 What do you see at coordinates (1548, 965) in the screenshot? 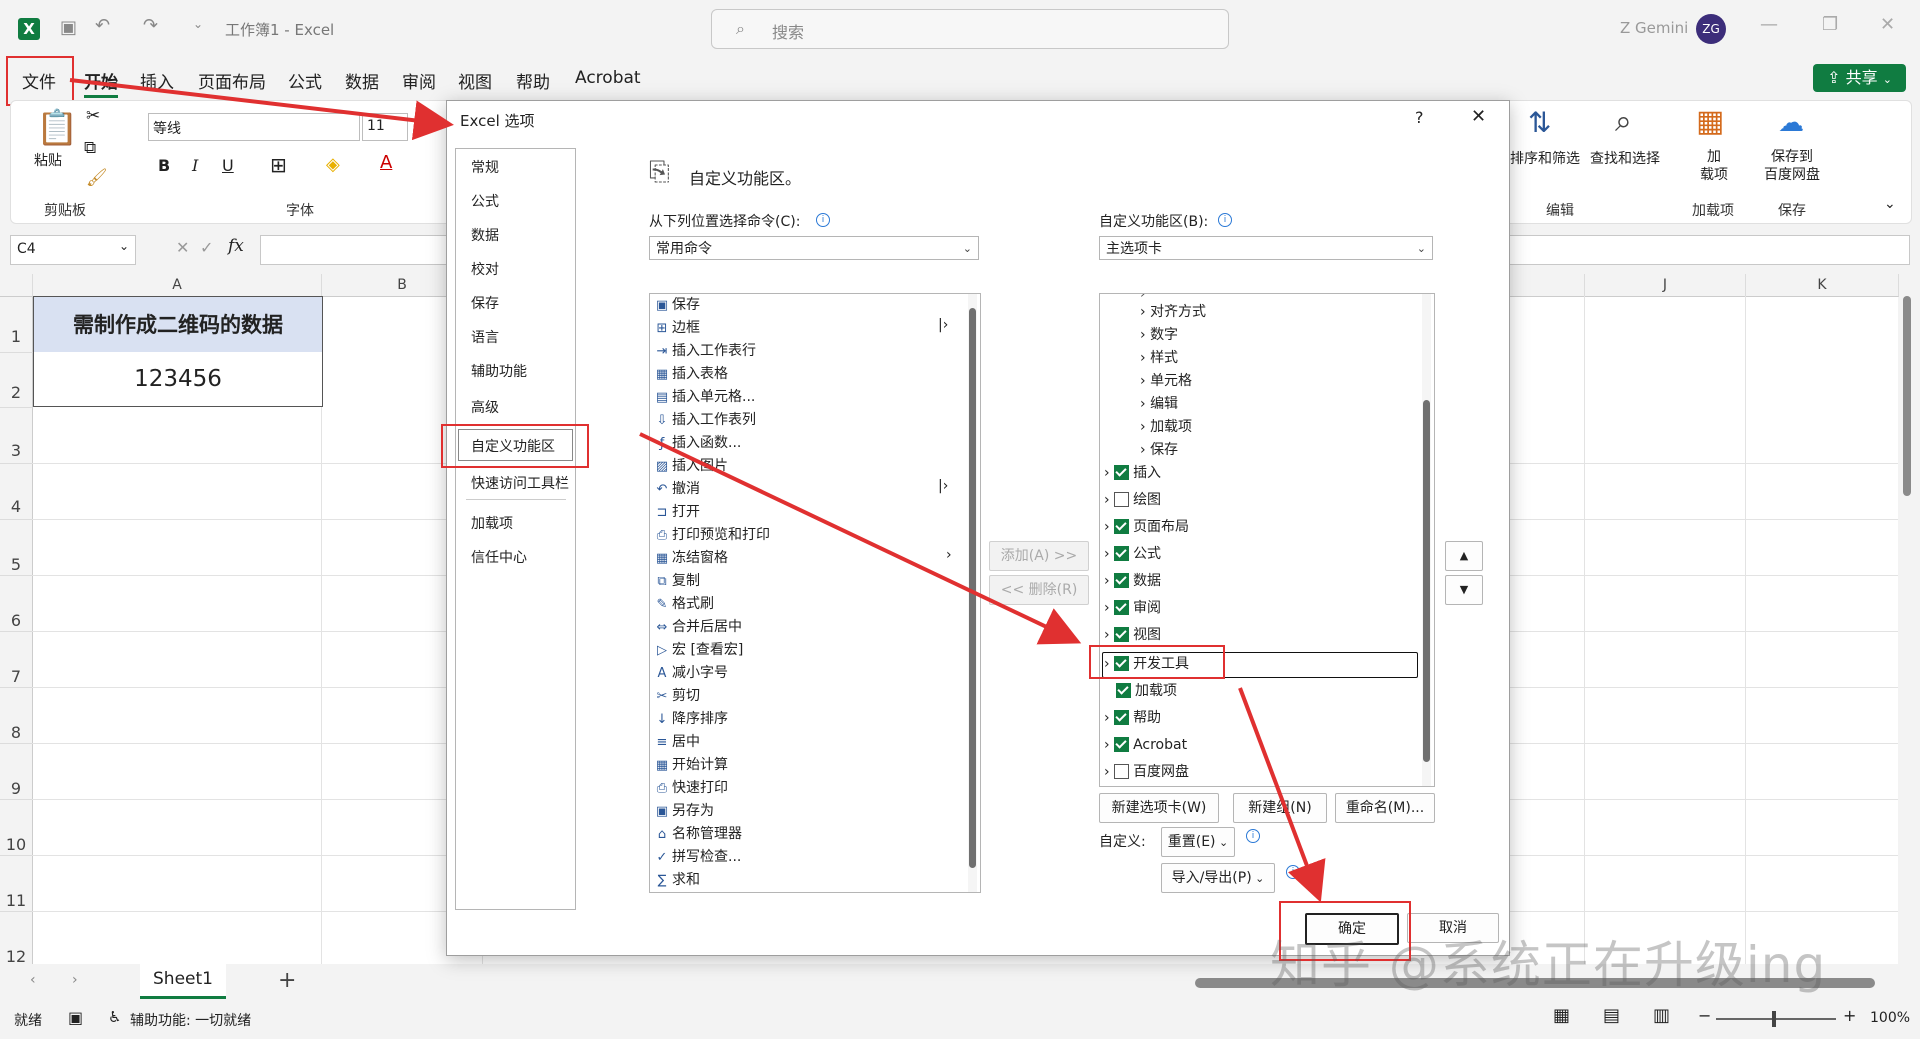
I see `watermark-text: 知乎 @系统正在升级ing` at bounding box center [1548, 965].